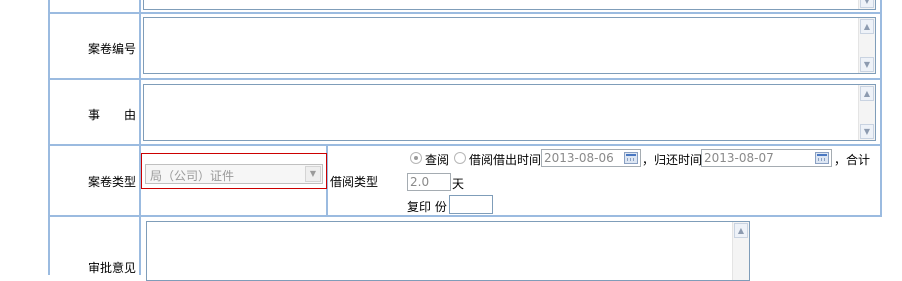  Describe the element at coordinates (740, 251) in the screenshot. I see `approval-scrollbar: ▲` at that location.